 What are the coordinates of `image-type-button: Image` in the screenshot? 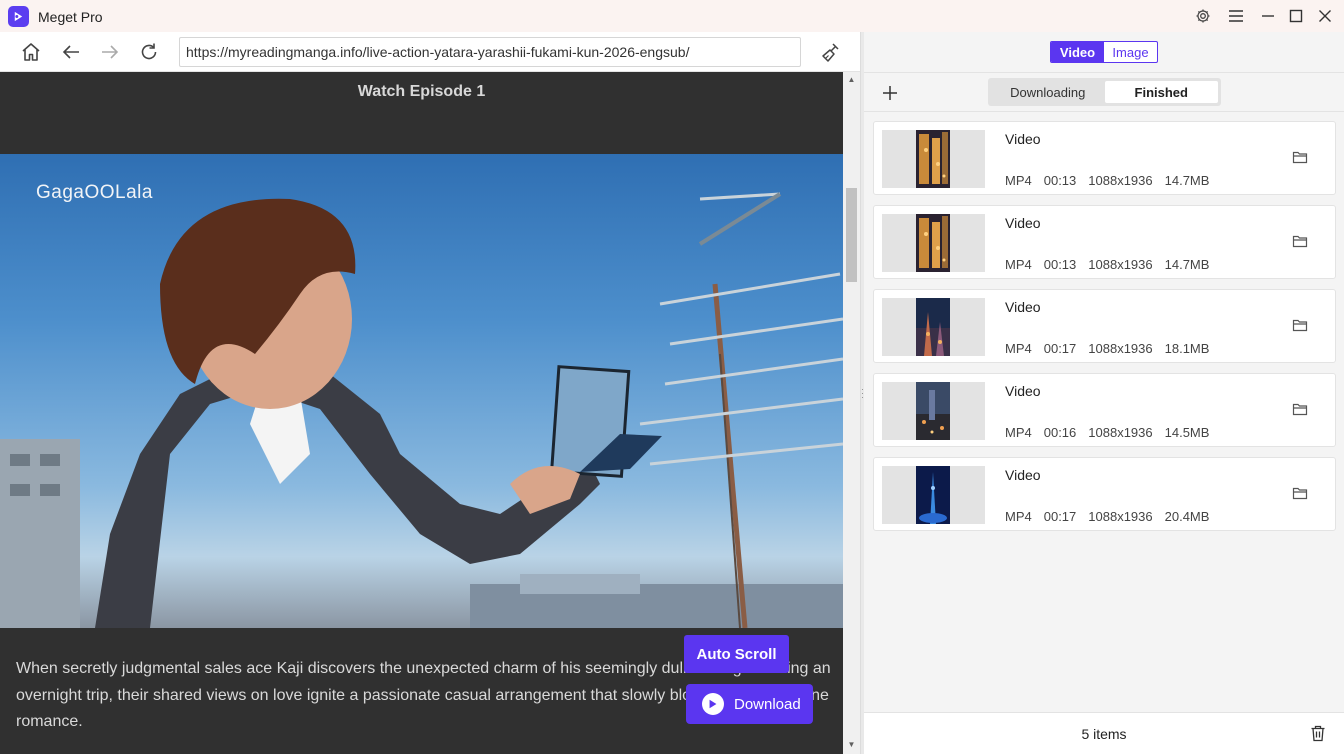 It's located at (1130, 52).